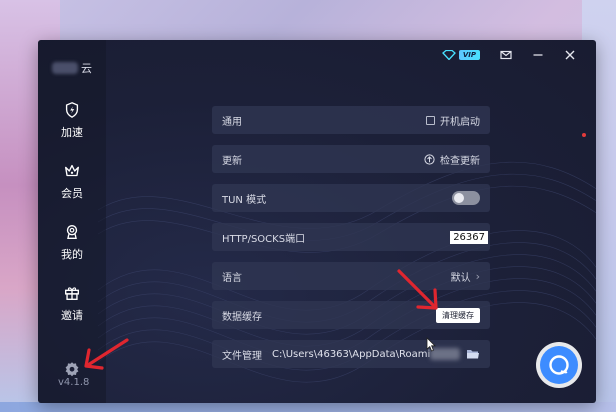 The height and width of the screenshot is (412, 616). I want to click on settings-row-update: 更新 检查更新, so click(351, 159).